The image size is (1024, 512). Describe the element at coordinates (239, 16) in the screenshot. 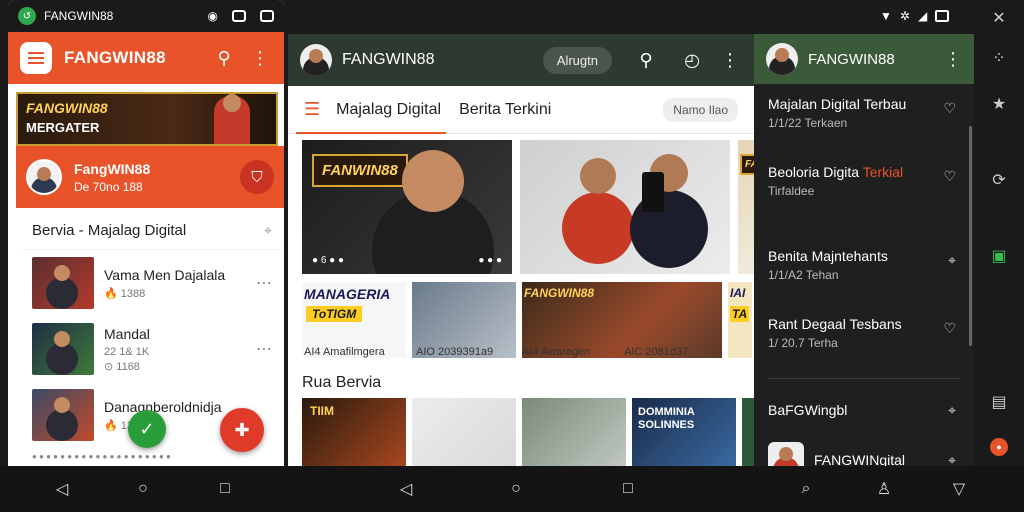

I see `cast-icon` at that location.